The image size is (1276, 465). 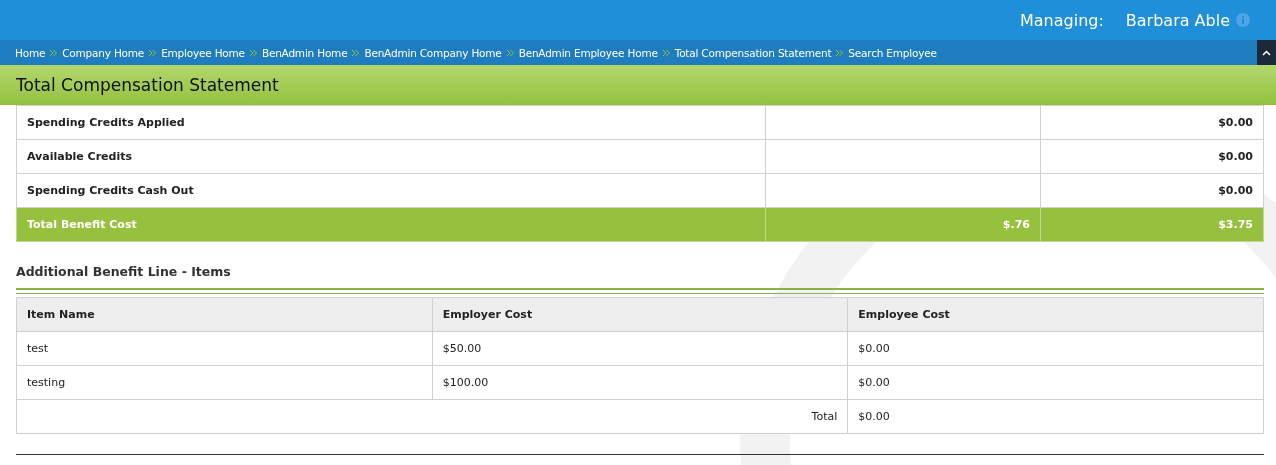 What do you see at coordinates (224, 382) in the screenshot?
I see `table-cell: testing` at bounding box center [224, 382].